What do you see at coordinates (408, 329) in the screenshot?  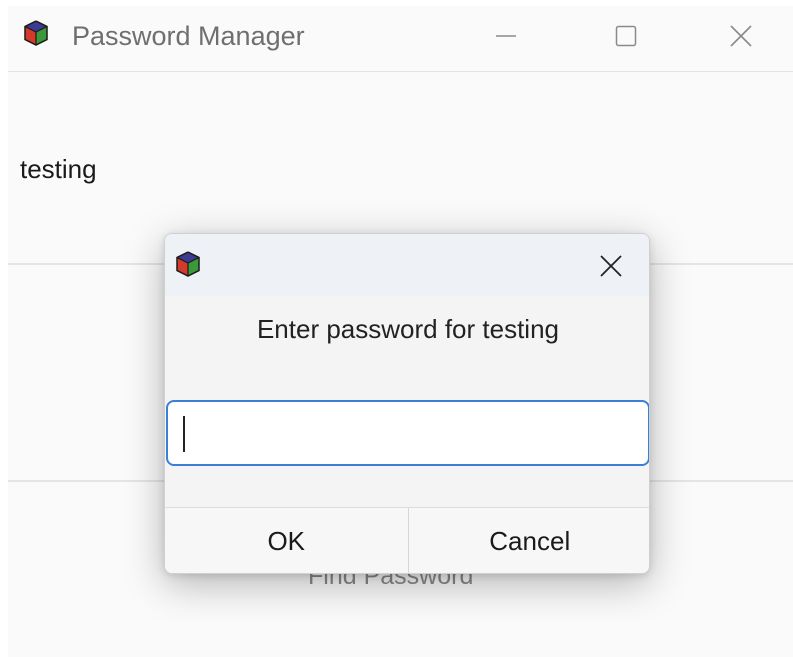 I see `dialog-prompt: Enter password for testing` at bounding box center [408, 329].